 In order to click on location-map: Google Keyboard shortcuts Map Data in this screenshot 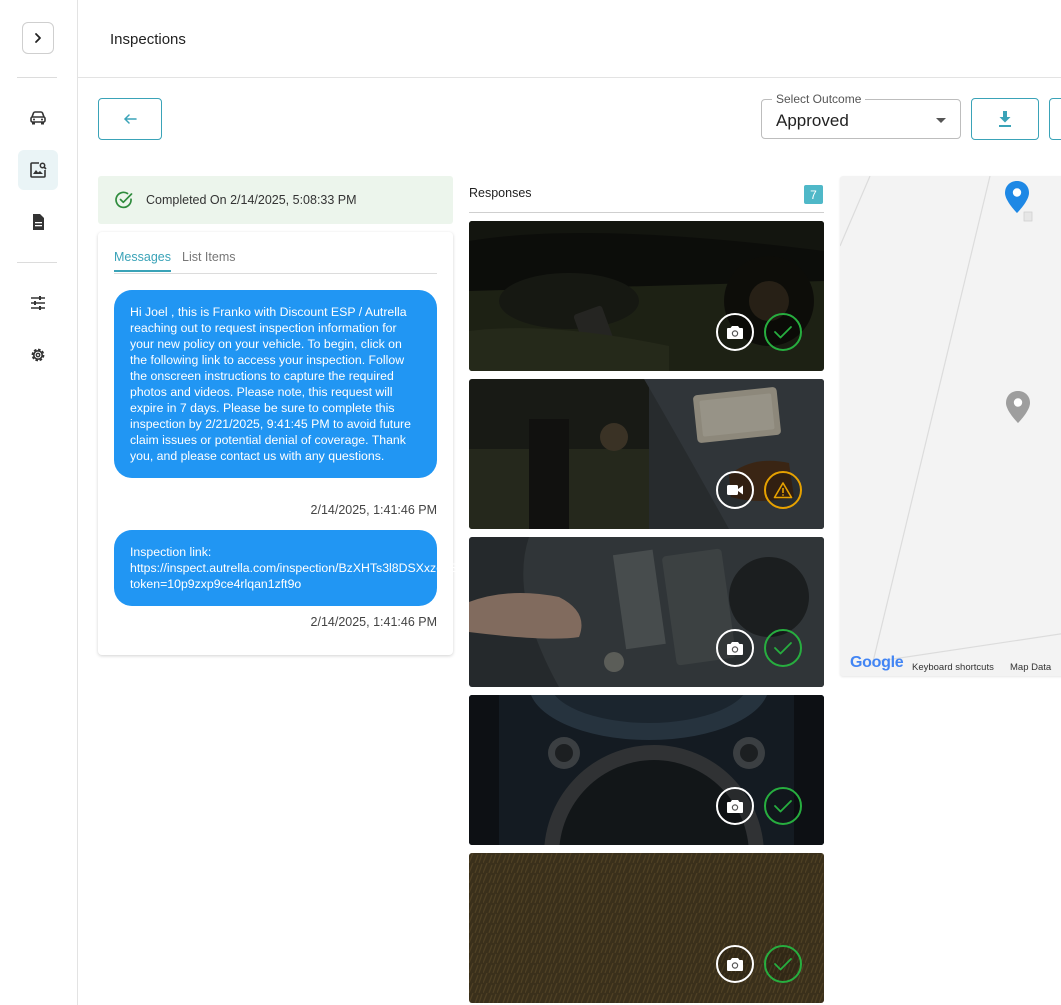, I will do `click(950, 426)`.